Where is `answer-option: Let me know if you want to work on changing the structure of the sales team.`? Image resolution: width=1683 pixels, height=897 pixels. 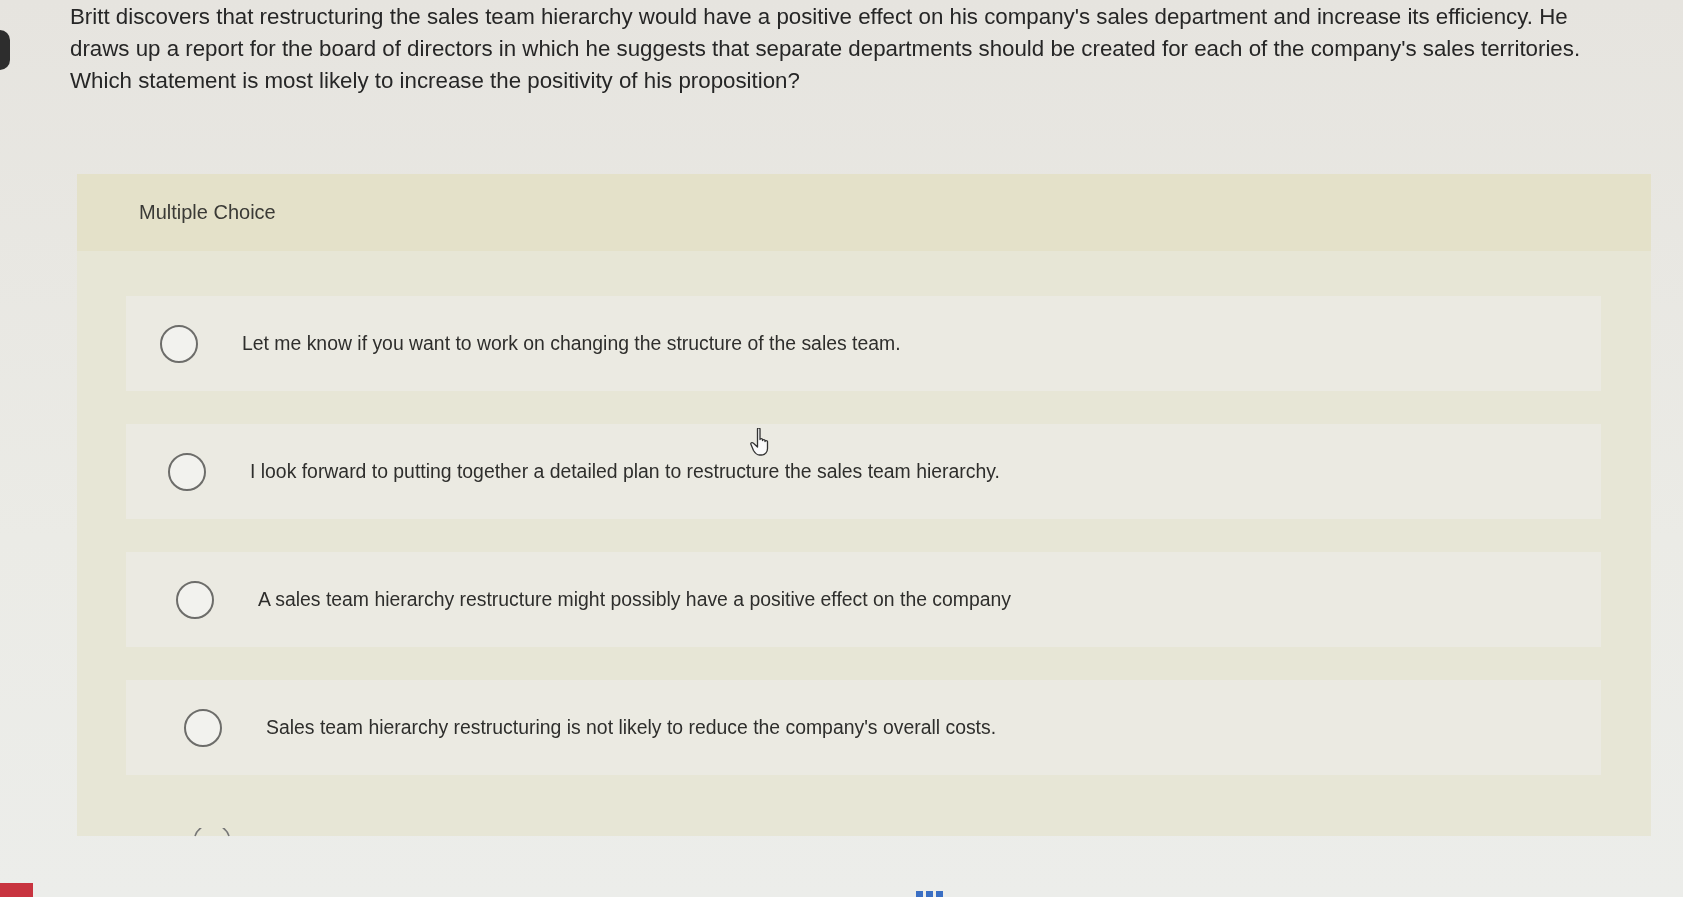 answer-option: Let me know if you want to work on changing the structure of the sales team. is located at coordinates (863, 343).